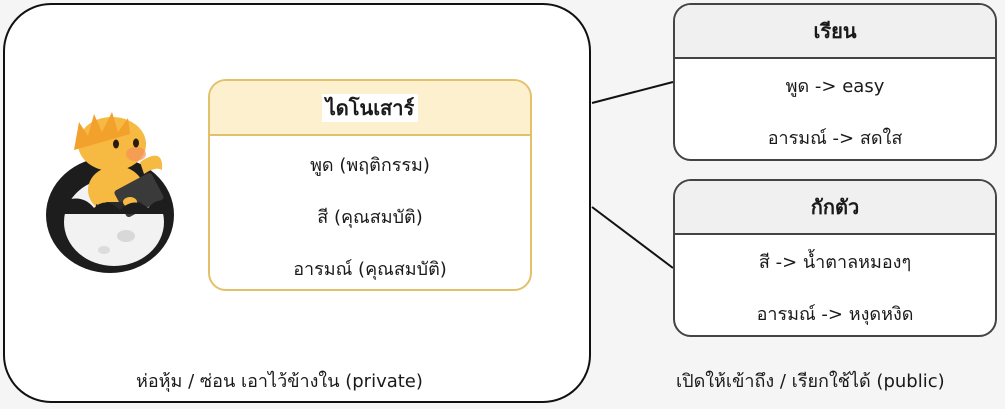 This screenshot has height=409, width=1005. I want to click on dinosaur-class-header: ไดโนเสาร์, so click(370, 108).